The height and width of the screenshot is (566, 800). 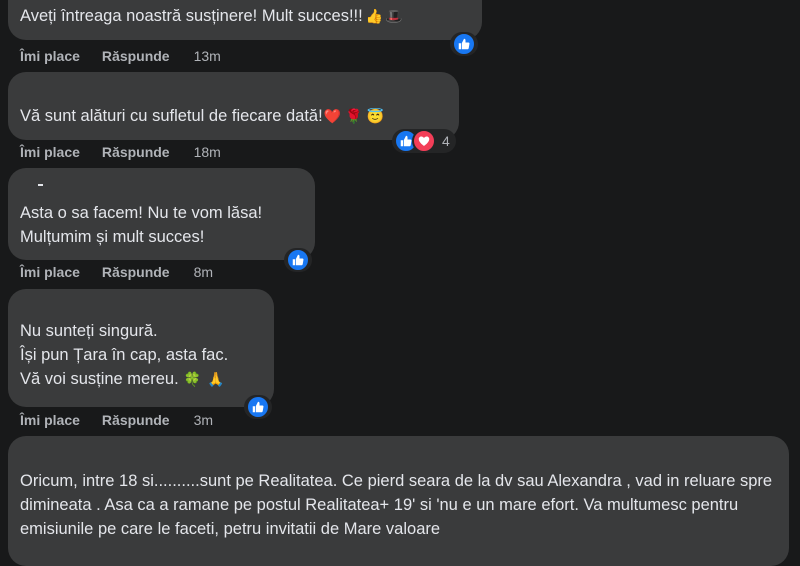 I want to click on comment-2-reactions: 4, so click(x=424, y=141).